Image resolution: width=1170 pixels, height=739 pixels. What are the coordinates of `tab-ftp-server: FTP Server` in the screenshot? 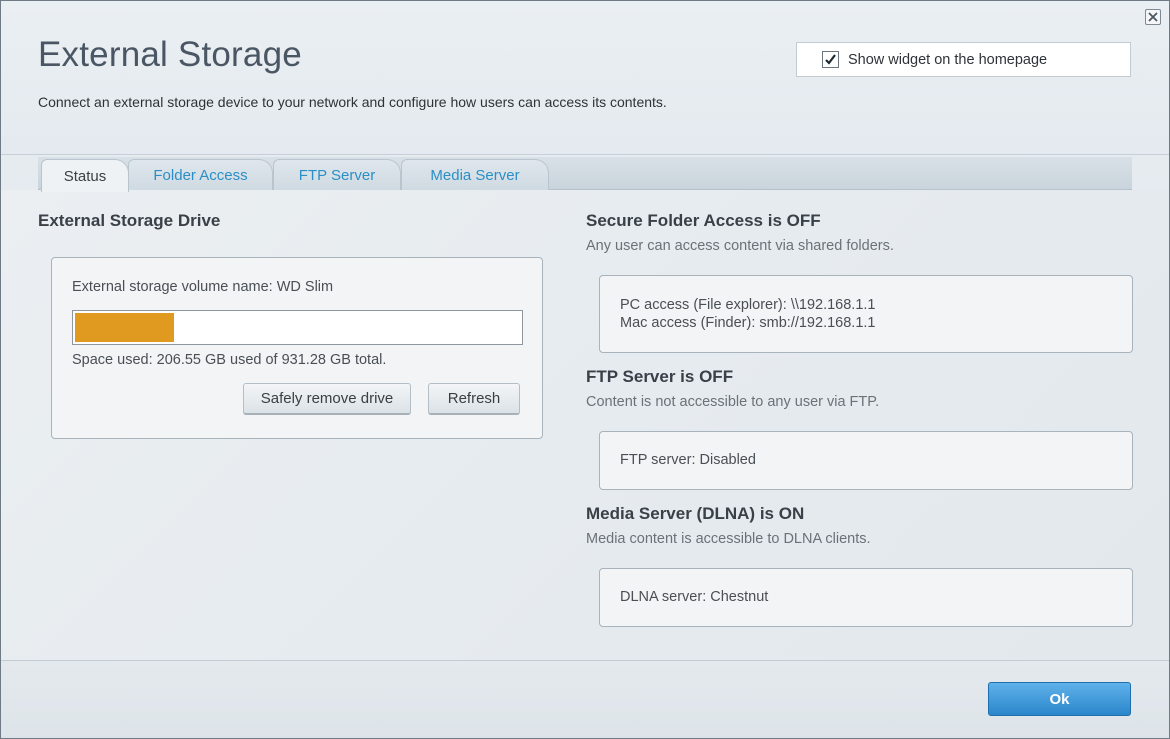 It's located at (337, 175).